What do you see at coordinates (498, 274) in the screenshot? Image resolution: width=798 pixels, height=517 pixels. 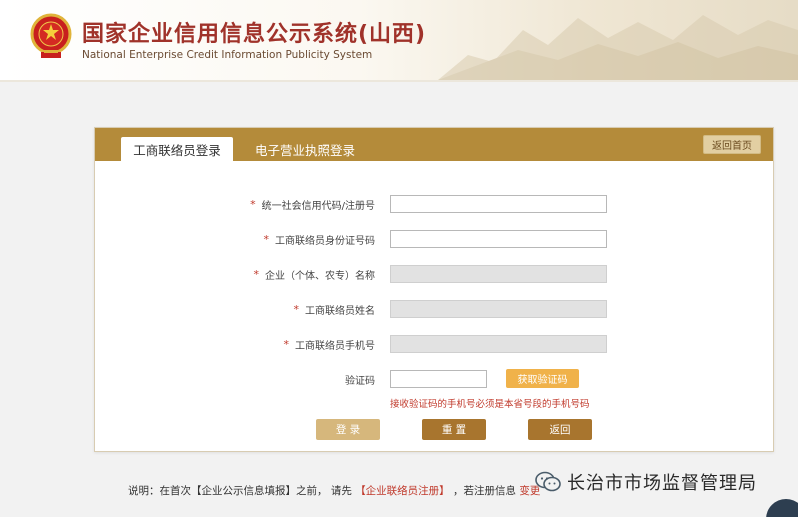 I see `company-name-input` at bounding box center [498, 274].